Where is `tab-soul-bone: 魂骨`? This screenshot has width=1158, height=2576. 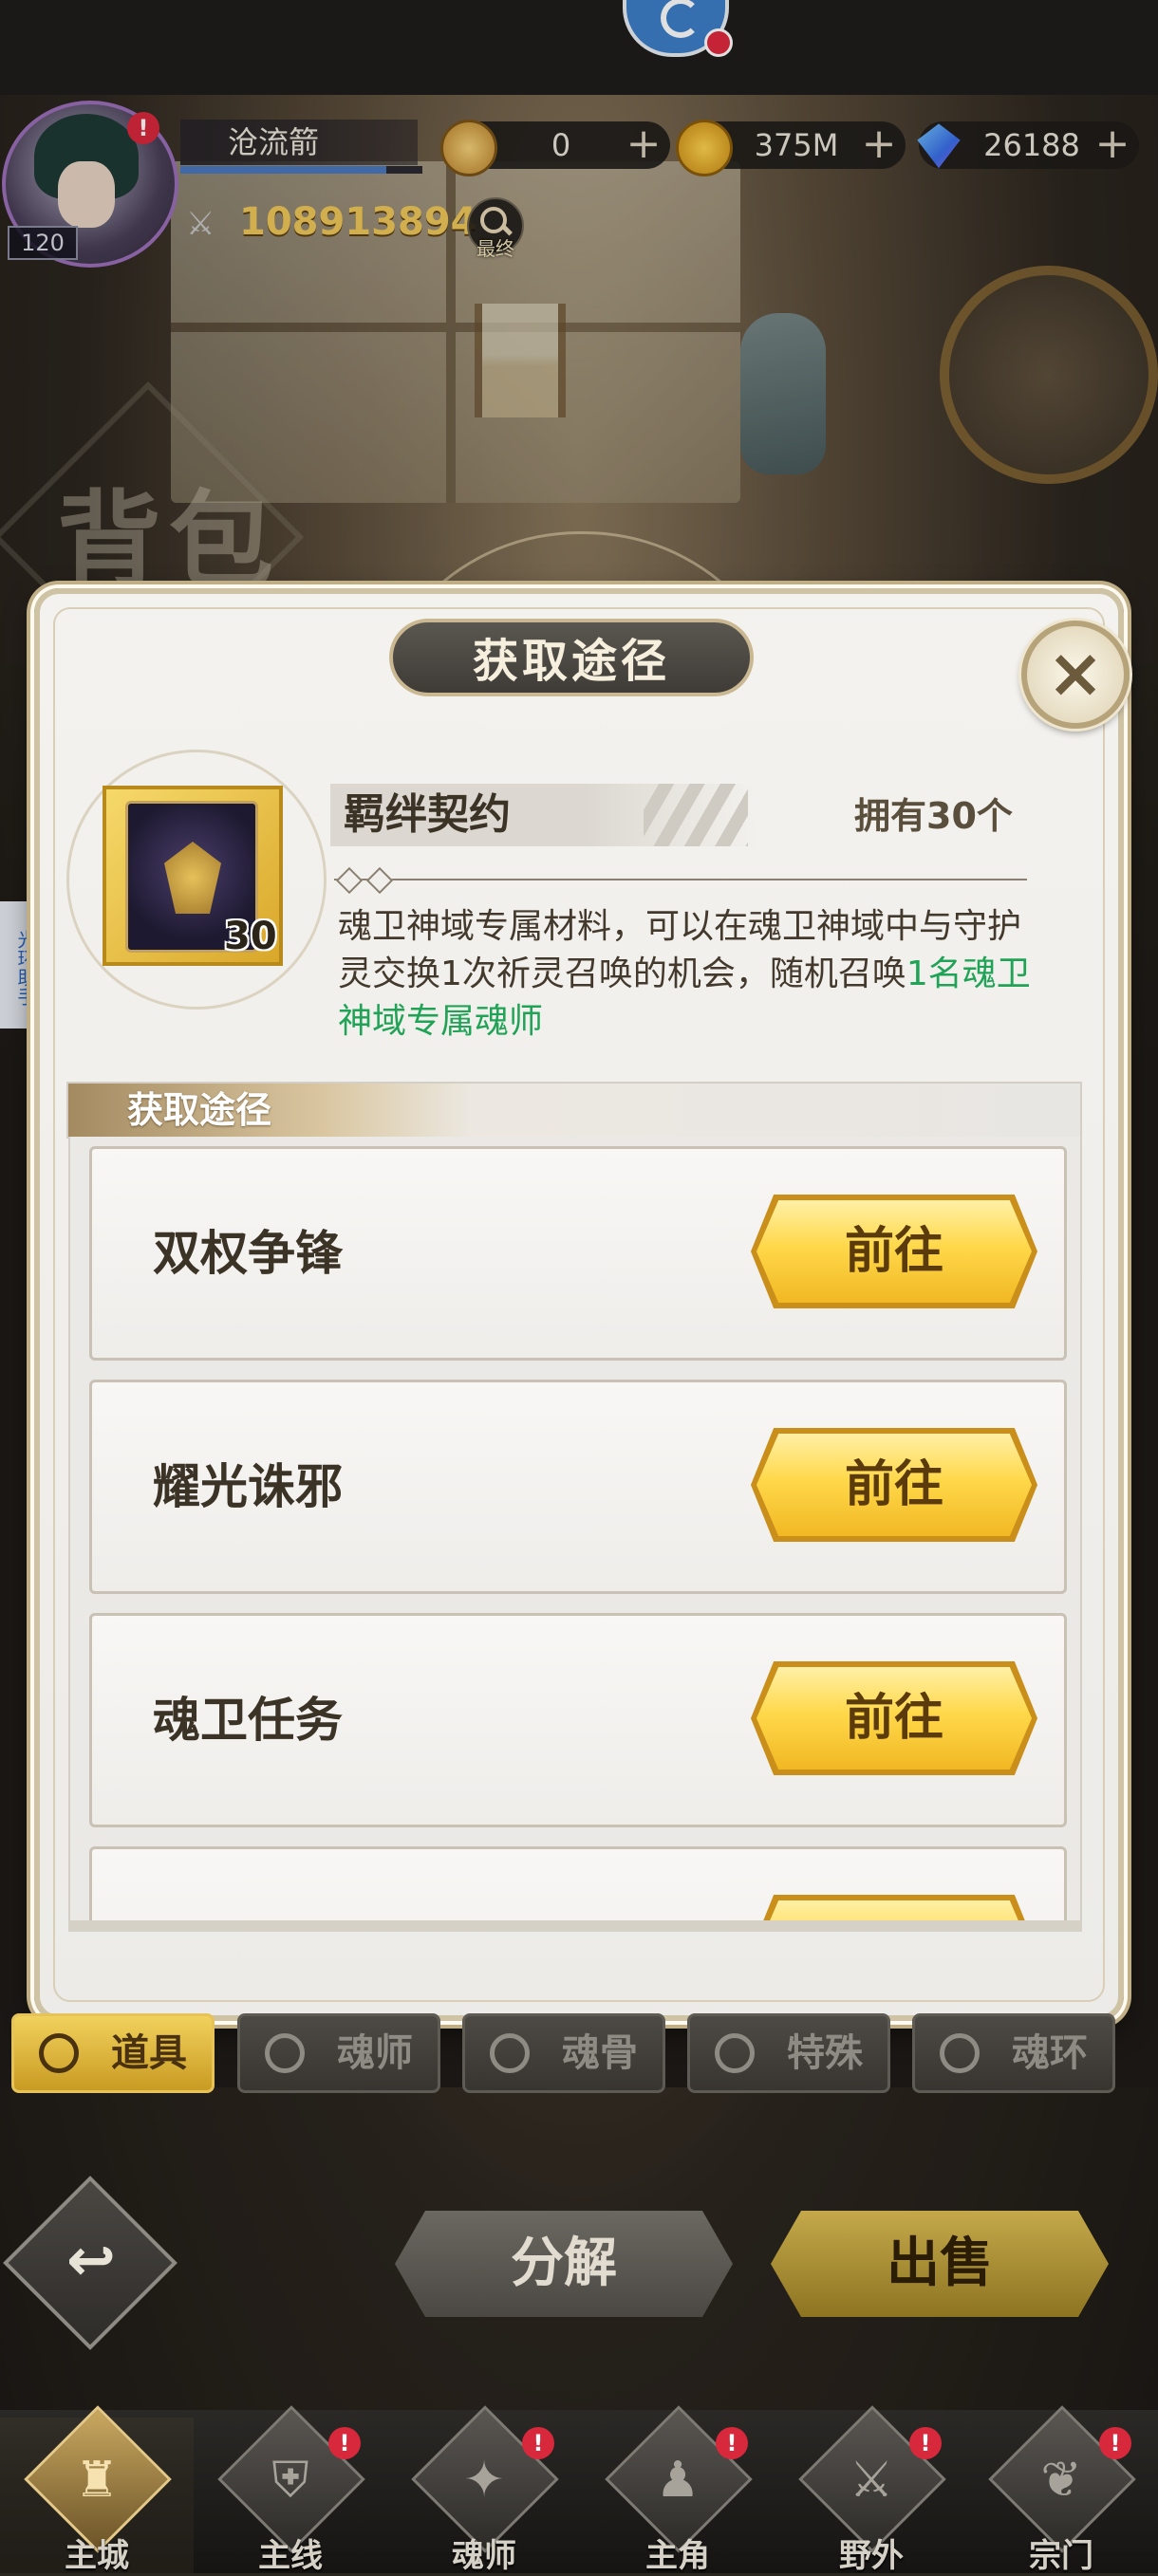 tab-soul-bone: 魂骨 is located at coordinates (563, 2053).